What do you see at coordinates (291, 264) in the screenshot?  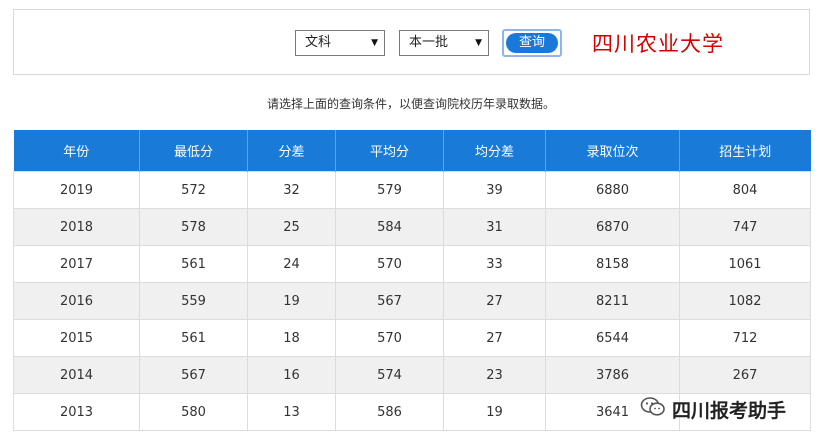 I see `cell-score-diff: 24` at bounding box center [291, 264].